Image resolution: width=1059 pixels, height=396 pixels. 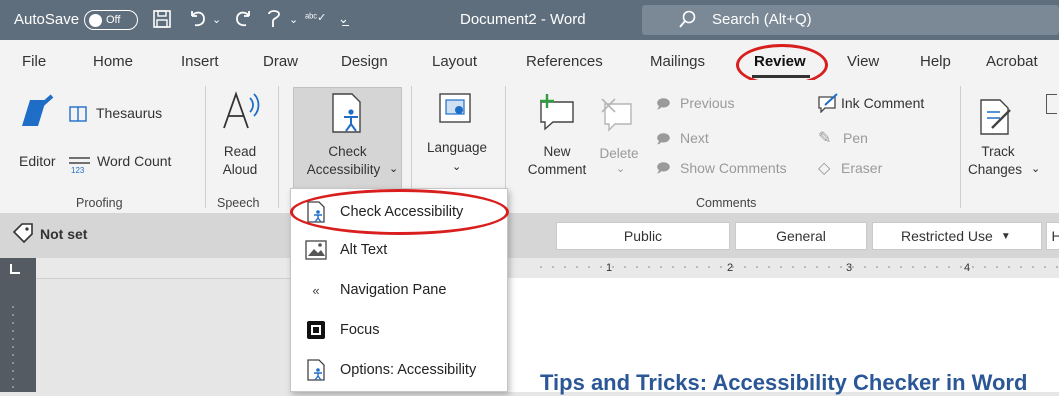 What do you see at coordinates (730, 268) in the screenshot?
I see `ruler-number: 2` at bounding box center [730, 268].